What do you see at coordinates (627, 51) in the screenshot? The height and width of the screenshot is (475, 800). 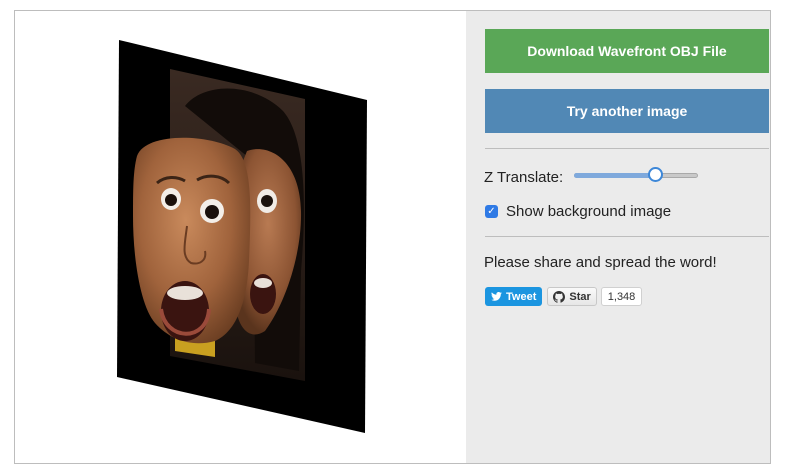 I see `download-obj-button: Download Wavefront OBJ File` at bounding box center [627, 51].